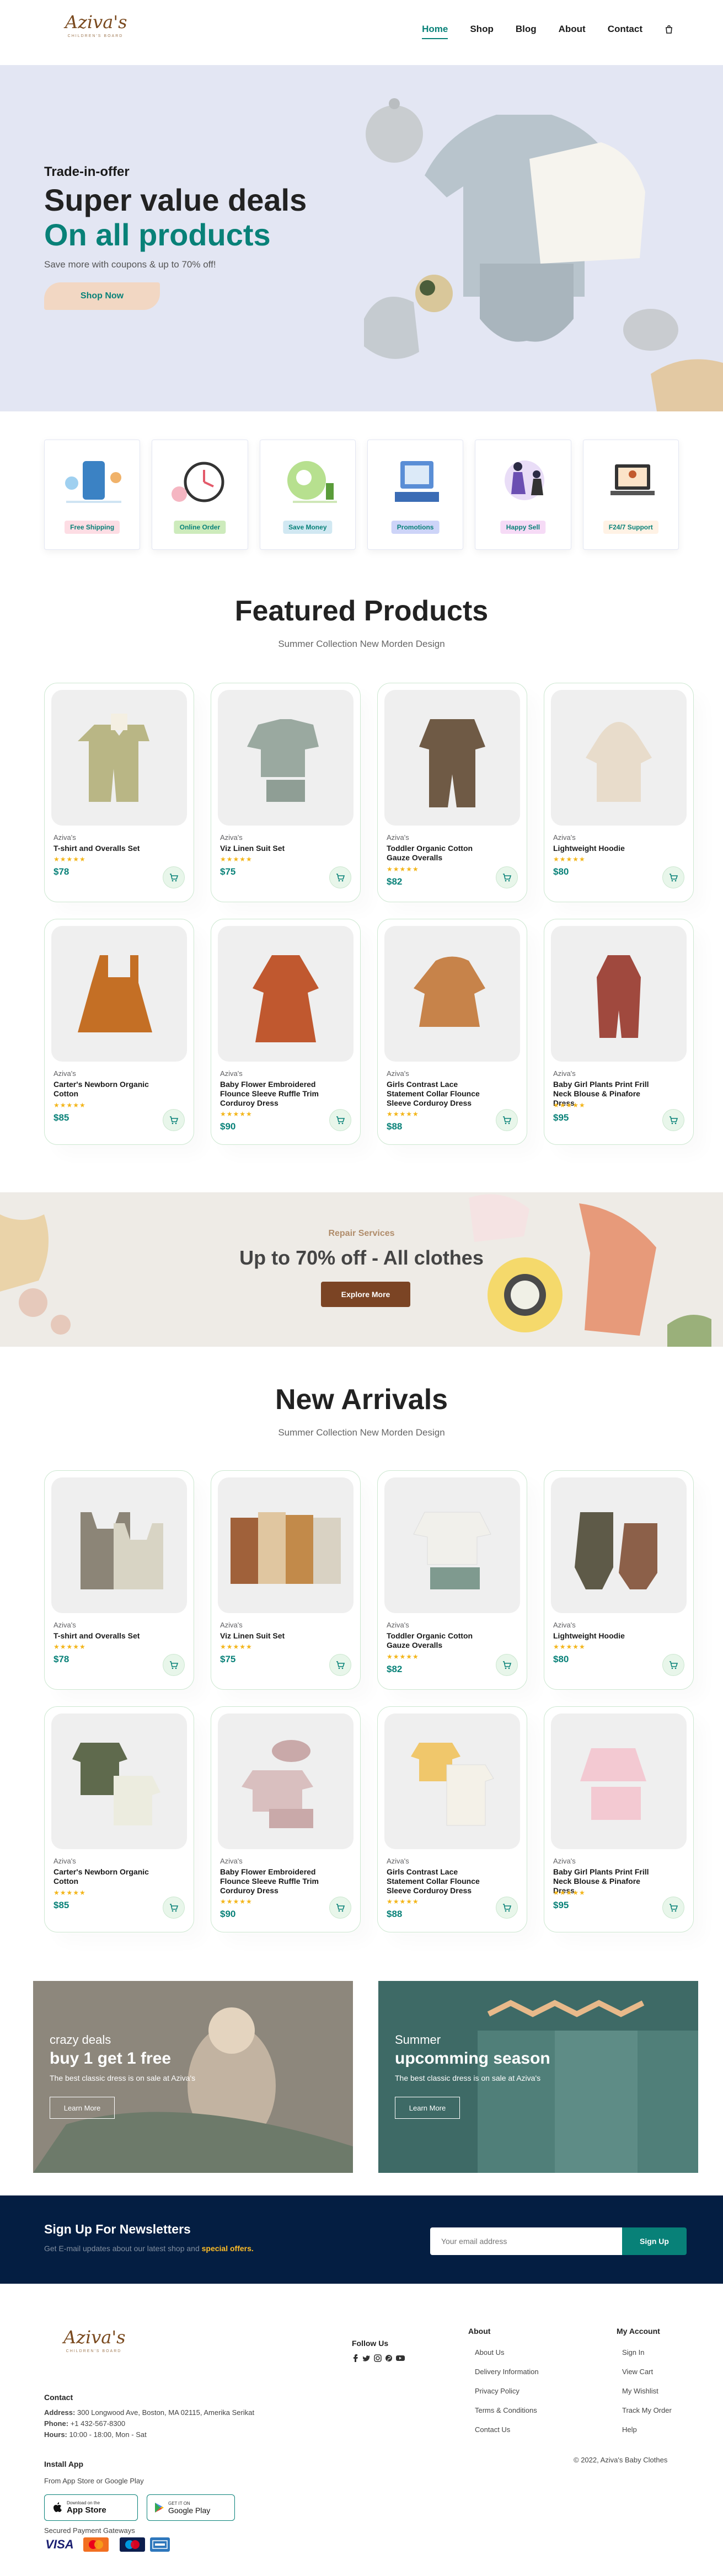 The height and width of the screenshot is (2576, 723). I want to click on footer-link-sign-in: Sign In, so click(633, 2352).